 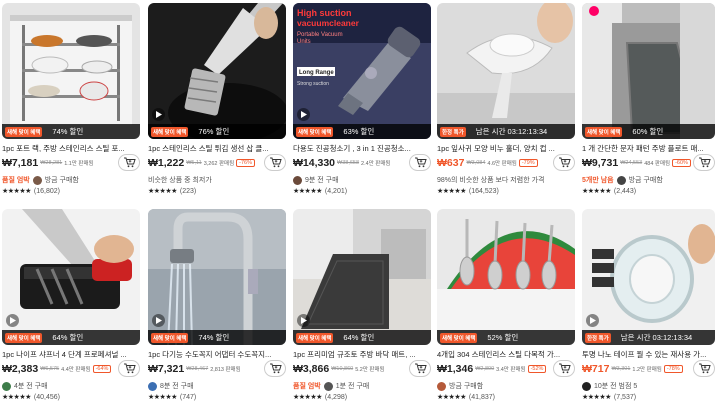 What do you see at coordinates (648, 71) in the screenshot?
I see `product-image: 새해 맞이 혜택 60% 할인` at bounding box center [648, 71].